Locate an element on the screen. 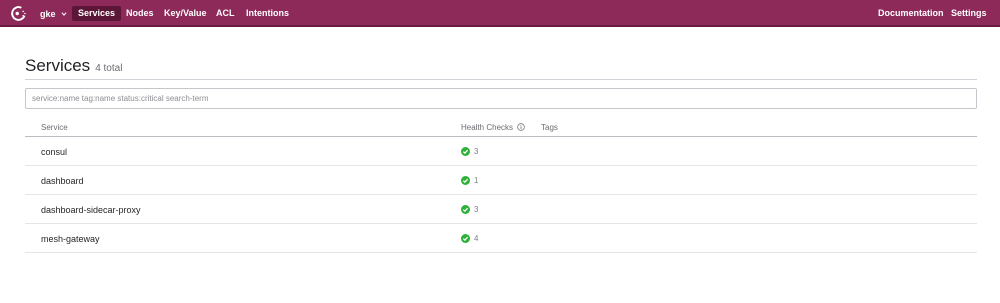 Image resolution: width=1000 pixels, height=303 pixels. table-row: dashboard 1 is located at coordinates (501, 180).